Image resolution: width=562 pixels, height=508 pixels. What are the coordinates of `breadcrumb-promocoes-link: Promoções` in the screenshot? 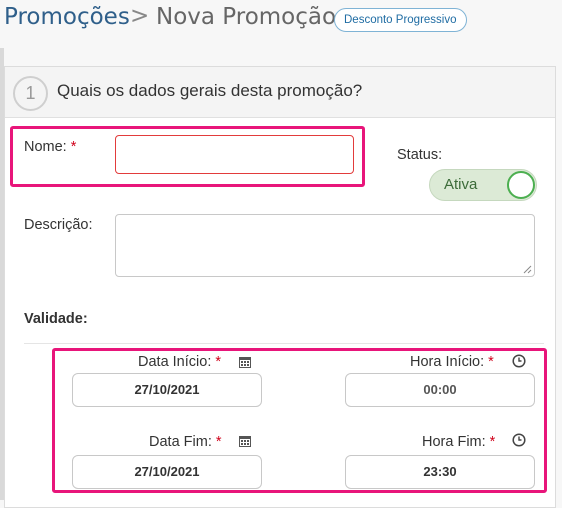 It's located at (67, 17).